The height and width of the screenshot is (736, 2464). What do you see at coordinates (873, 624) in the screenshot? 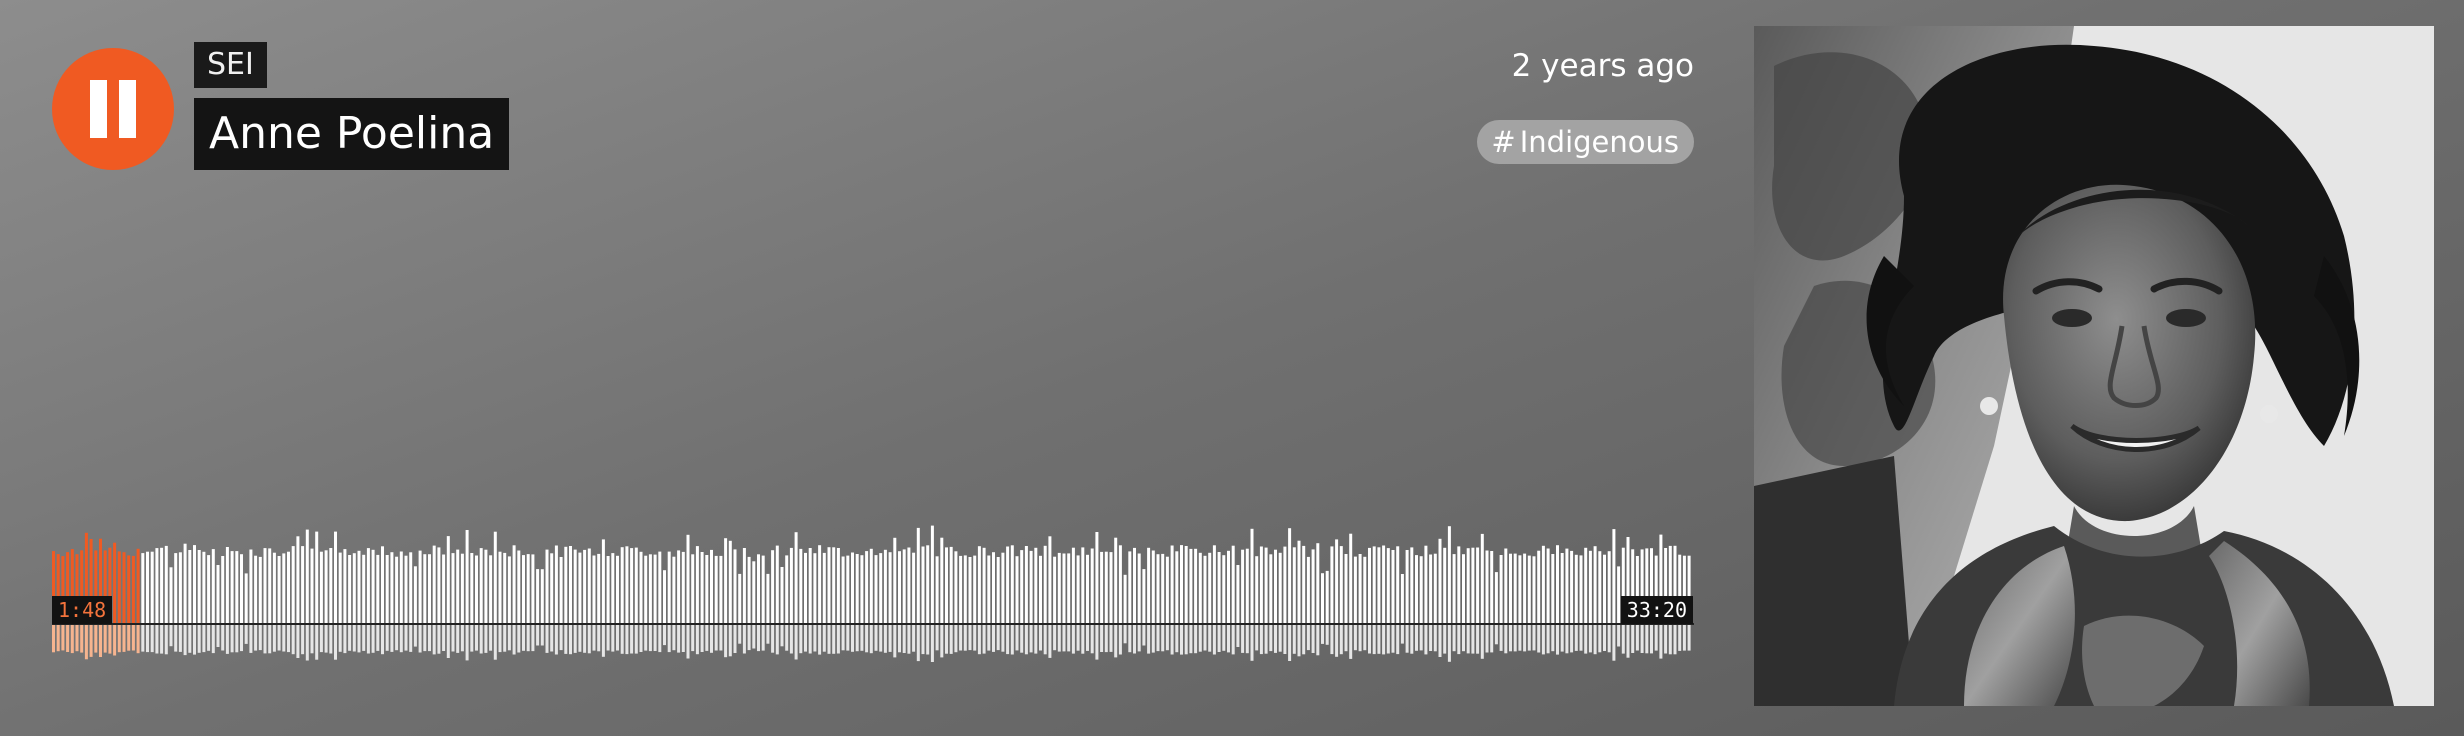
I see `waveform-baseline` at bounding box center [873, 624].